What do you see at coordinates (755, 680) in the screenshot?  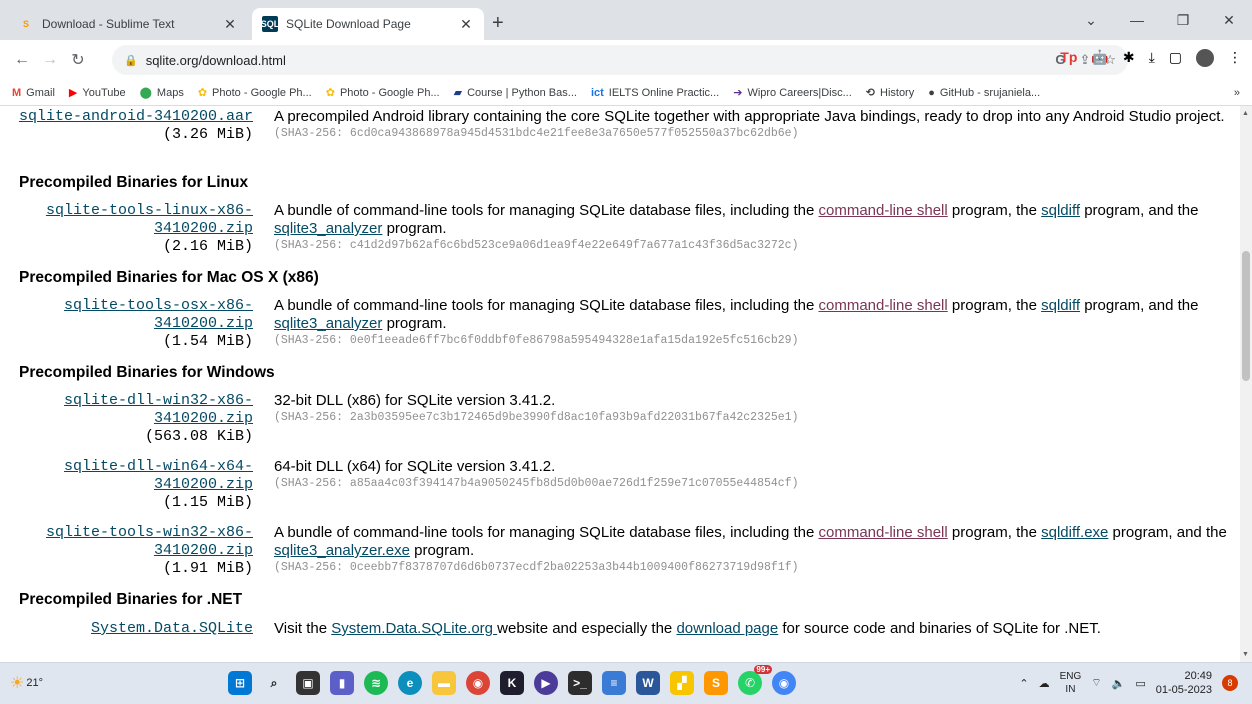 I see `whatsapp-icon: ✆ 99+` at bounding box center [755, 680].